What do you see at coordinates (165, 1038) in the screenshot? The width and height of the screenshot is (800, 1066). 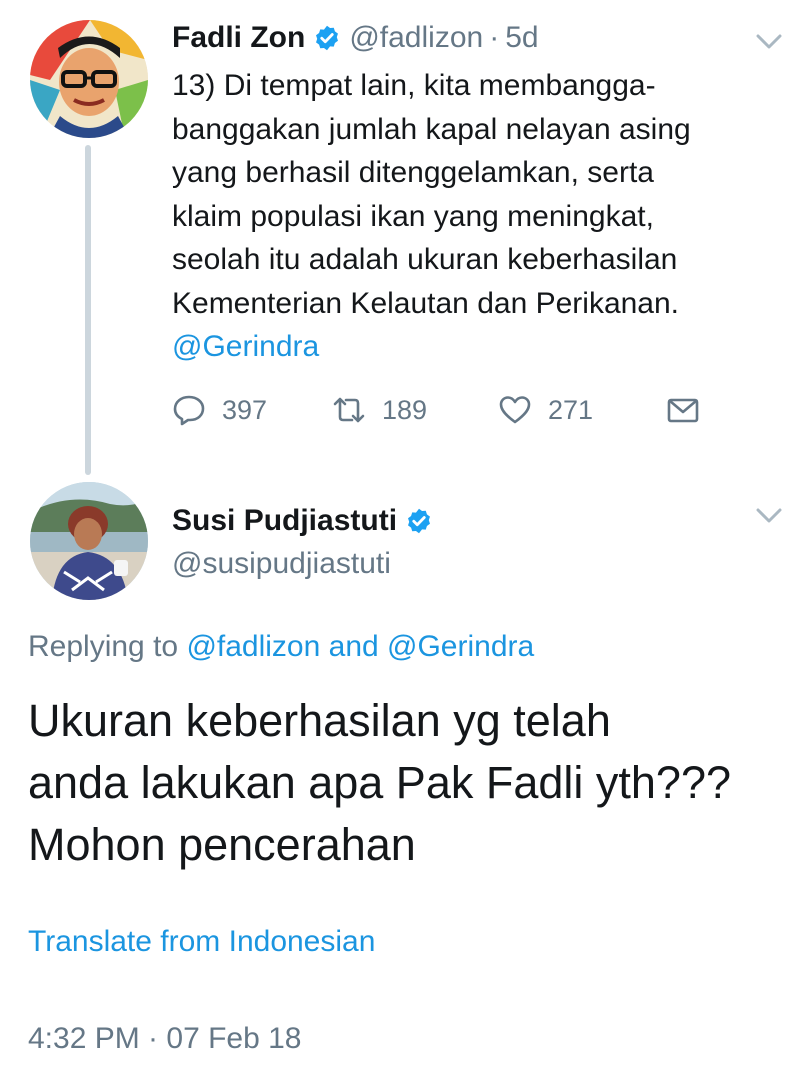 I see `tweet-timestamp: 4:32 PM · 07 Feb 18` at bounding box center [165, 1038].